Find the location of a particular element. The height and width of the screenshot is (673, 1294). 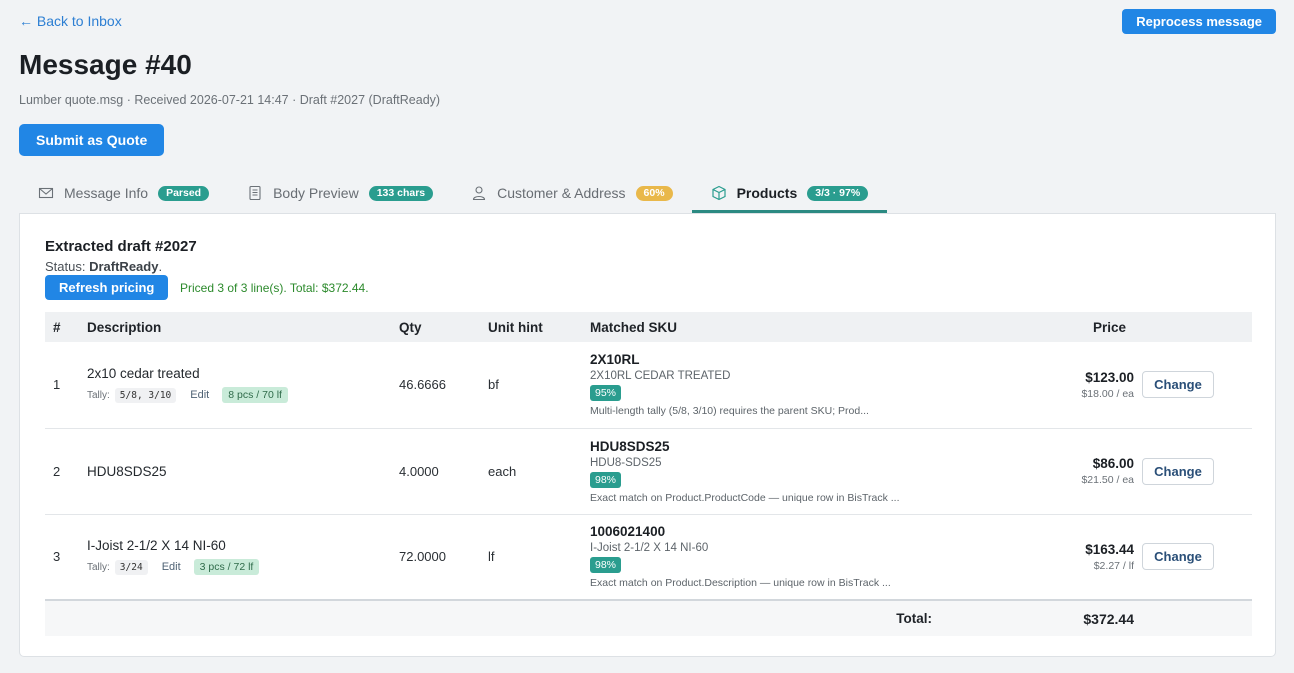

description-text: I-Joist 2-1/2 X 14 NI-60 is located at coordinates (156, 546).